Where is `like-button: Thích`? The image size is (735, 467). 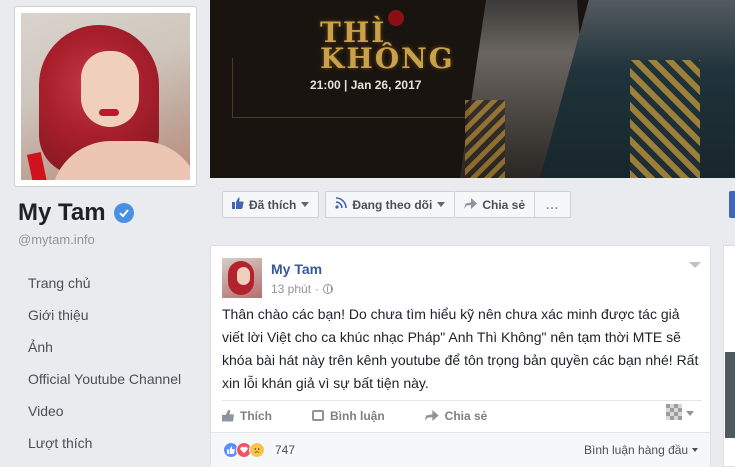
like-button: Thích is located at coordinates (247, 416).